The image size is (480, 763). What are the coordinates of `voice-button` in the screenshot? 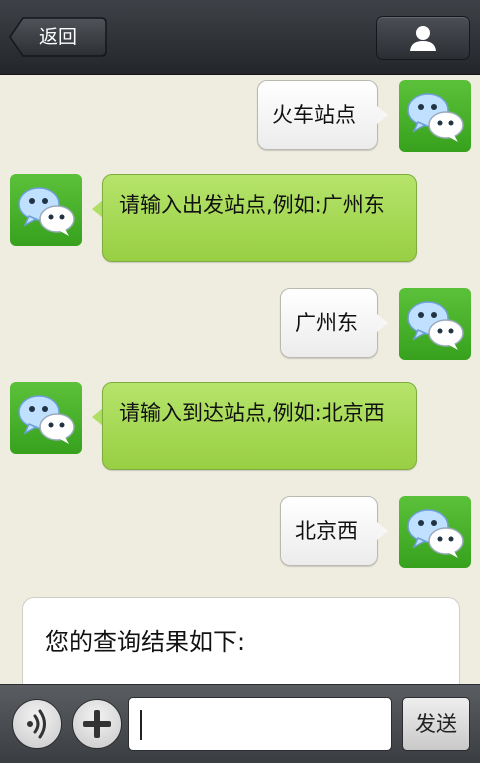 It's located at (37, 724).